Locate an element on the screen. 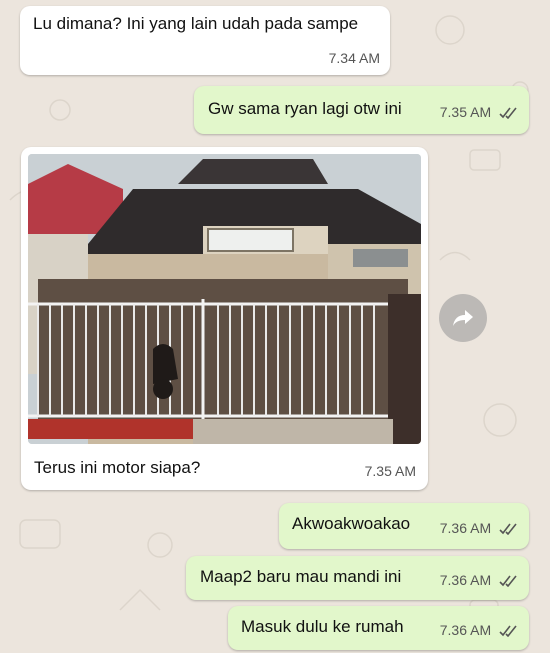  message-meta: 7.35 AM is located at coordinates (479, 112).